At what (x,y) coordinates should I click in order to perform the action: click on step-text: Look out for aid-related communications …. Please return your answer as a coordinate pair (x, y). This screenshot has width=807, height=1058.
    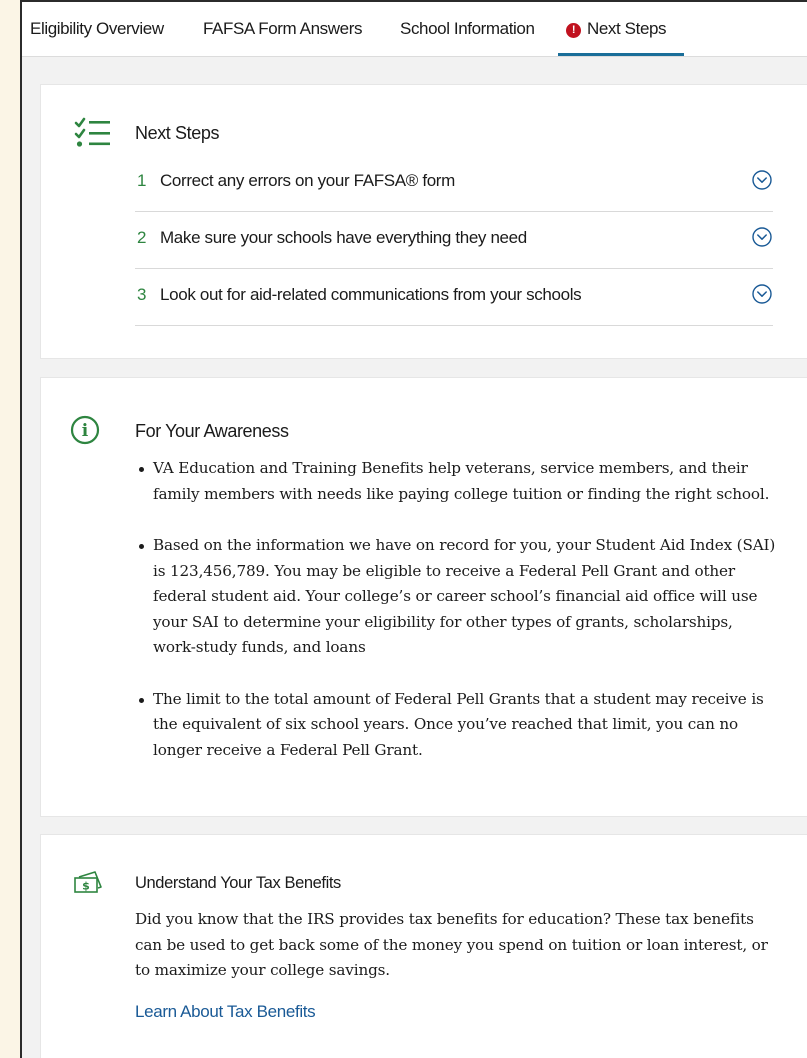
    Looking at the image, I should click on (371, 294).